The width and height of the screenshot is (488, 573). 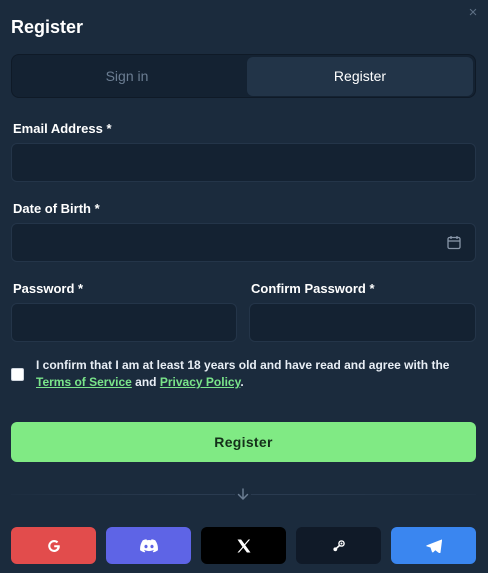 I want to click on password-field, so click(x=124, y=322).